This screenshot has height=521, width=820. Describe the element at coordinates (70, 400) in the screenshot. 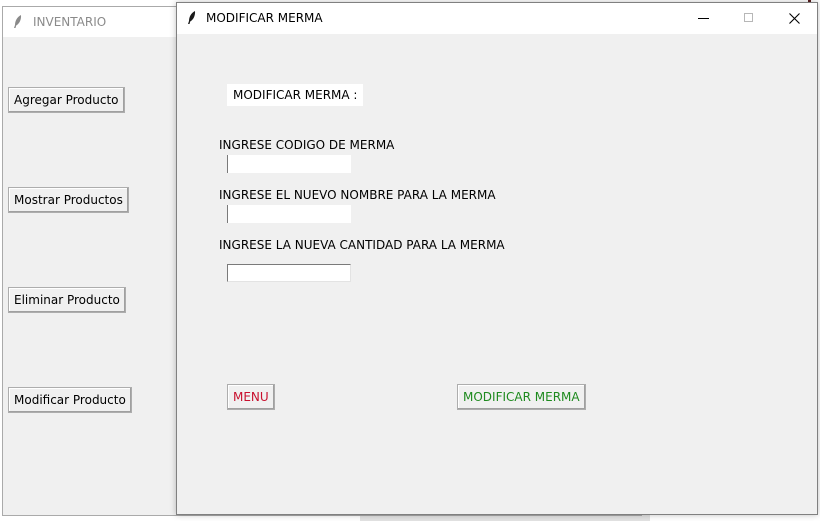

I see `modificar-producto-button: Modificar Producto` at that location.